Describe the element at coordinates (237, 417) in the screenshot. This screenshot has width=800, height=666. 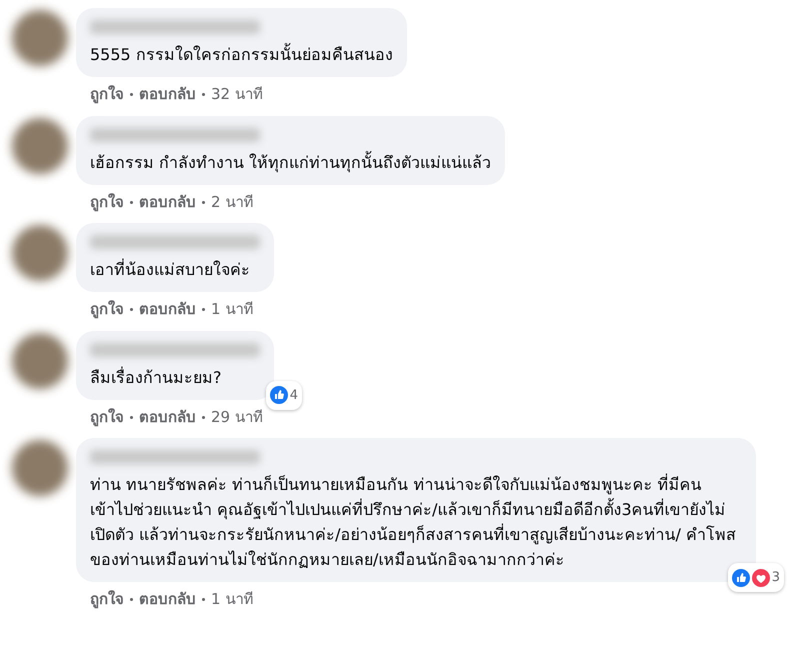
I see `comment-time: 29 นาที` at that location.